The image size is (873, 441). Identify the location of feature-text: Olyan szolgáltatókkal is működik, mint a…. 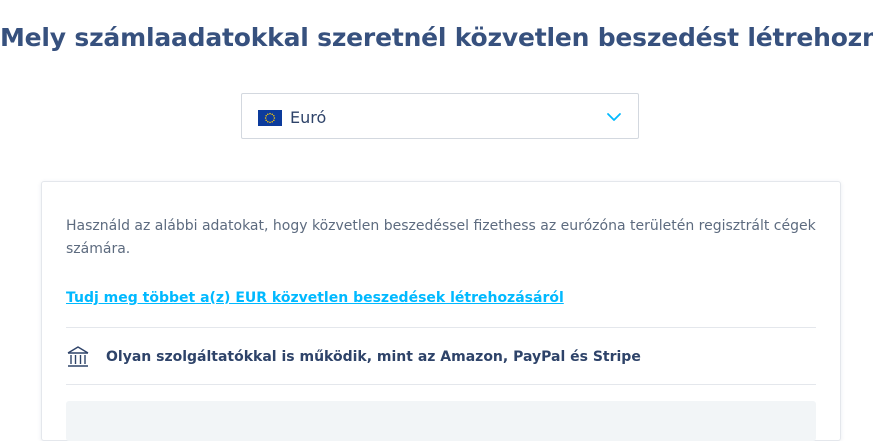
(373, 357).